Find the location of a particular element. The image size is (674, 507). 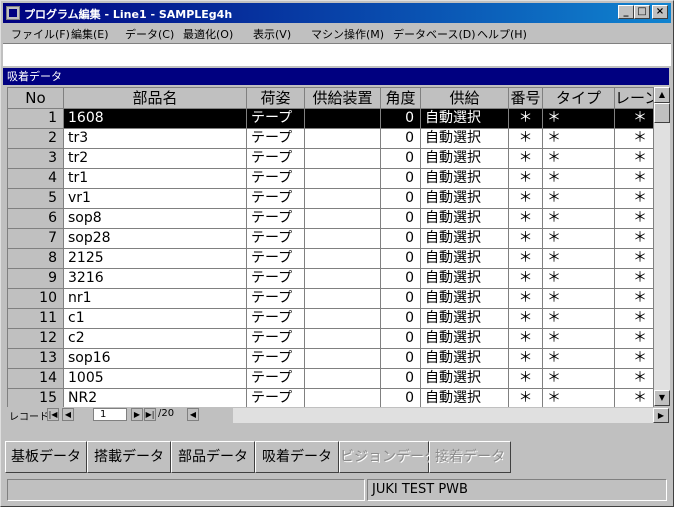

menu-optimize: 最適化(O) is located at coordinates (208, 34).